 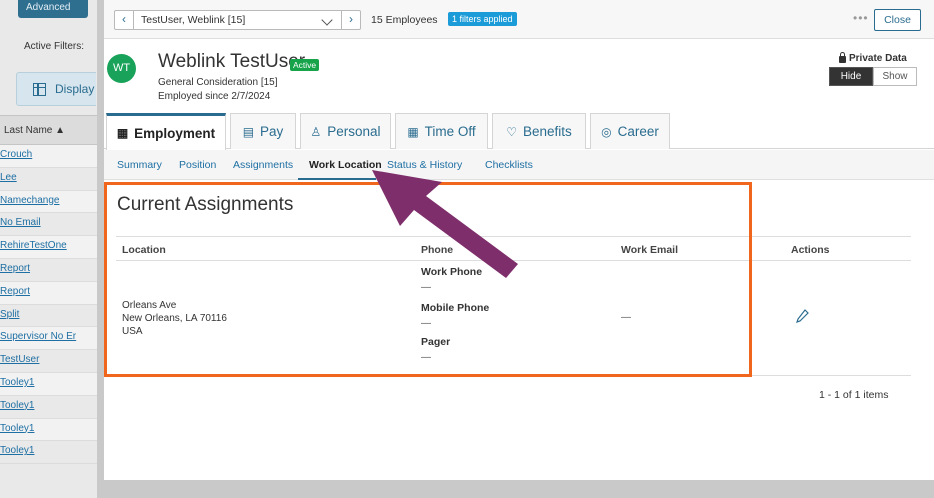 I want to click on tab-label: Career, so click(x=638, y=131).